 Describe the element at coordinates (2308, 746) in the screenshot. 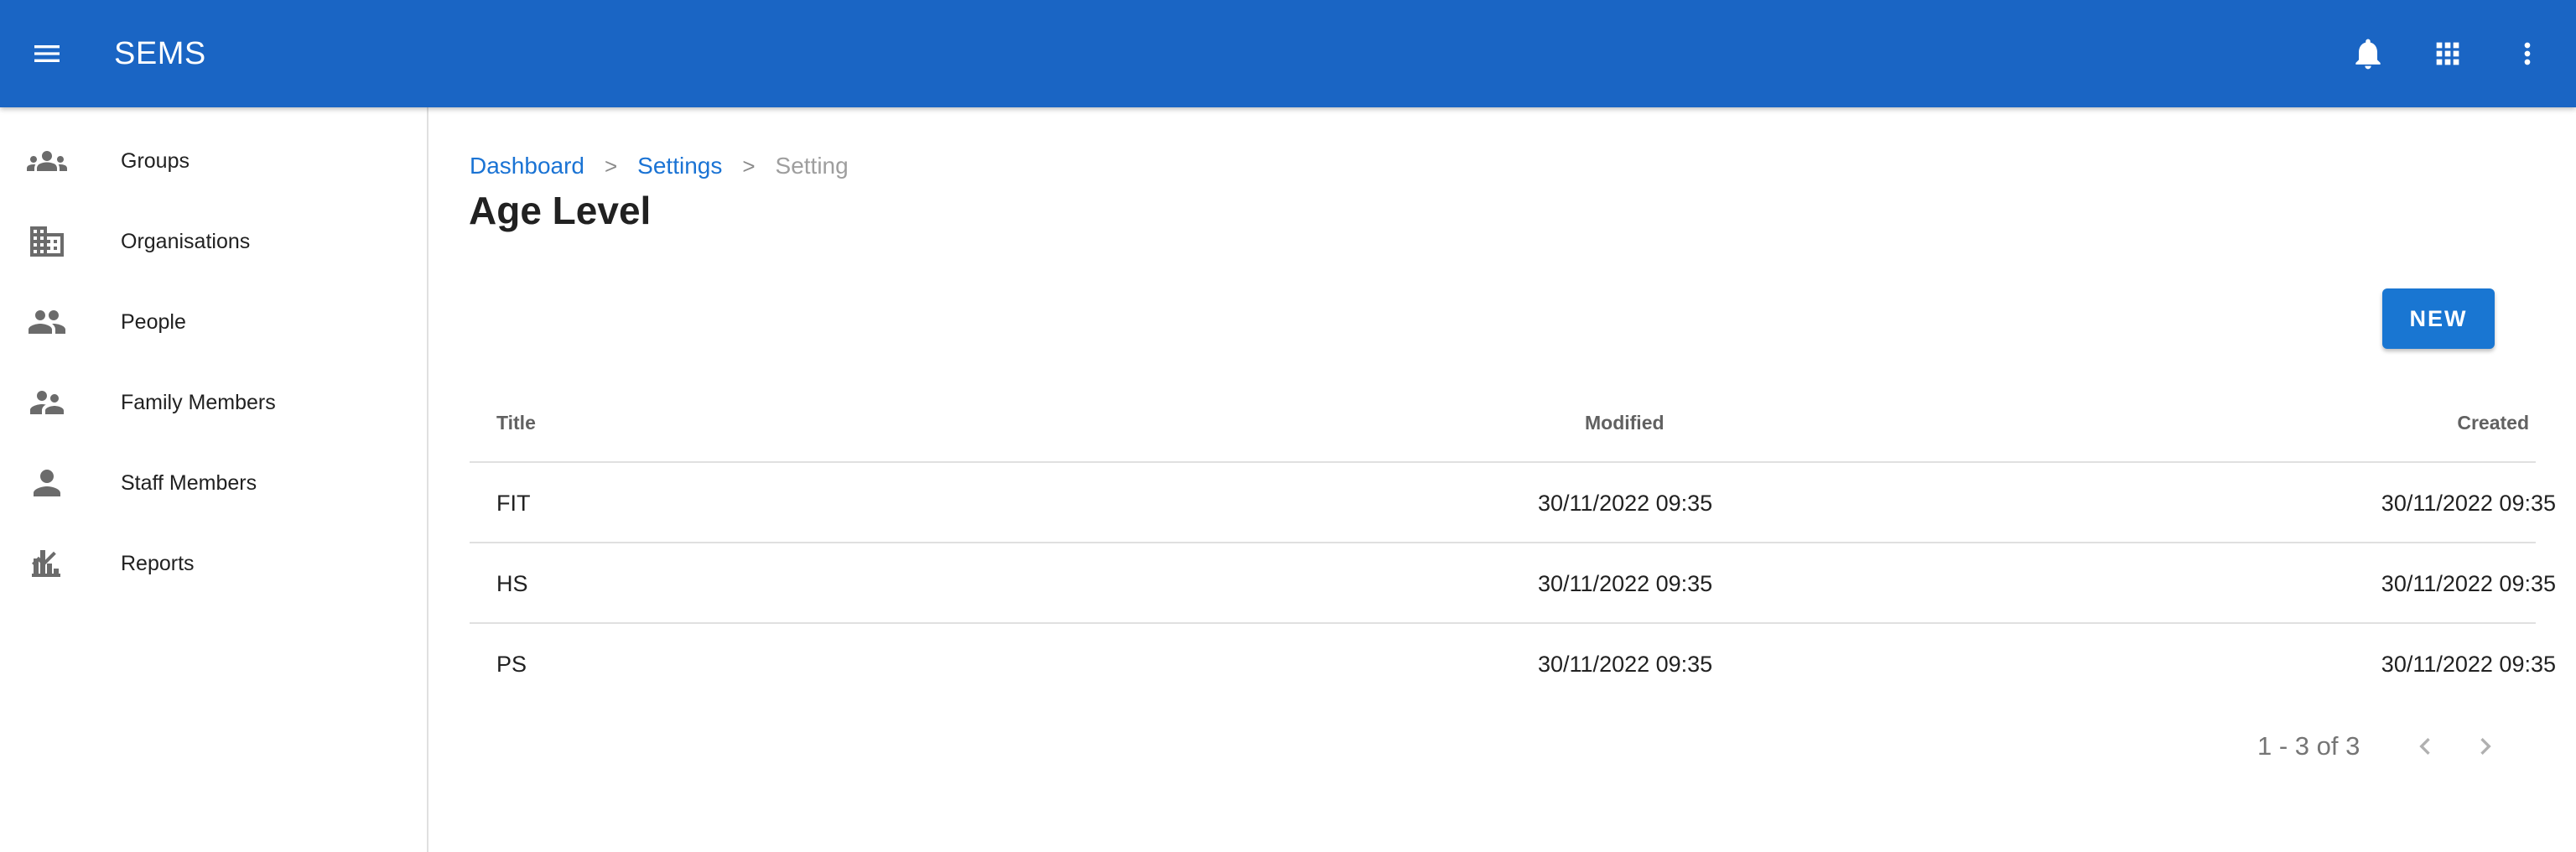

I see `pagination-range: 1 - 3 of 3` at that location.